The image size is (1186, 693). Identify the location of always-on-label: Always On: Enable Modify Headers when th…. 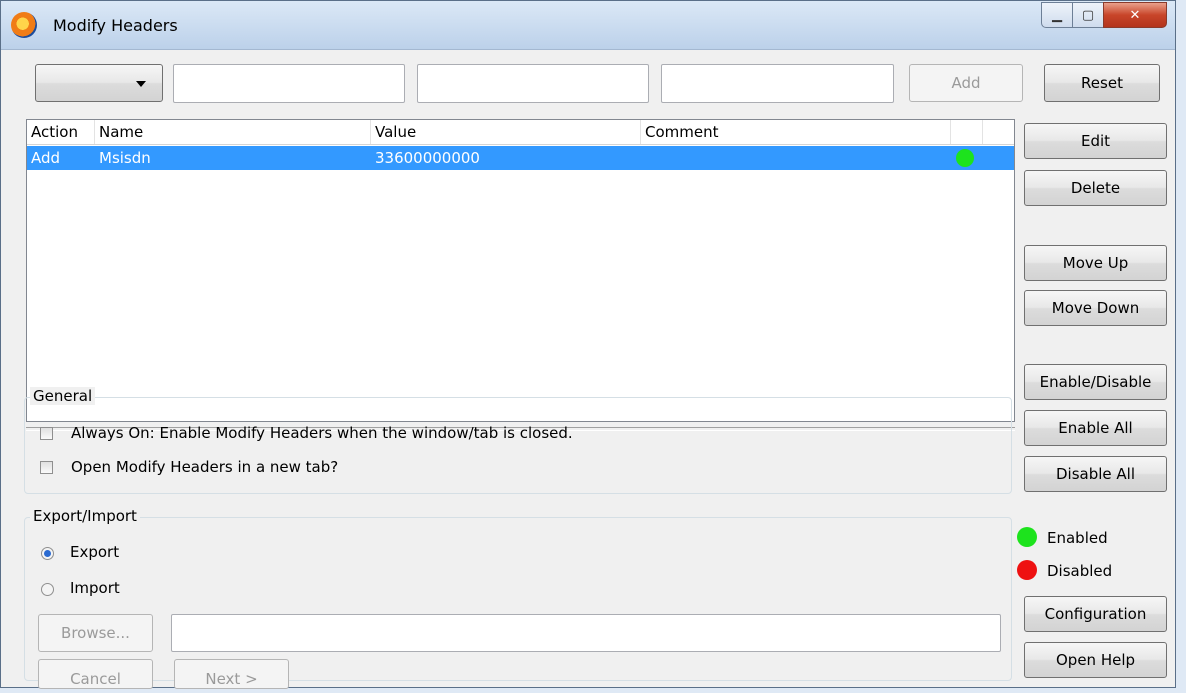
(322, 433).